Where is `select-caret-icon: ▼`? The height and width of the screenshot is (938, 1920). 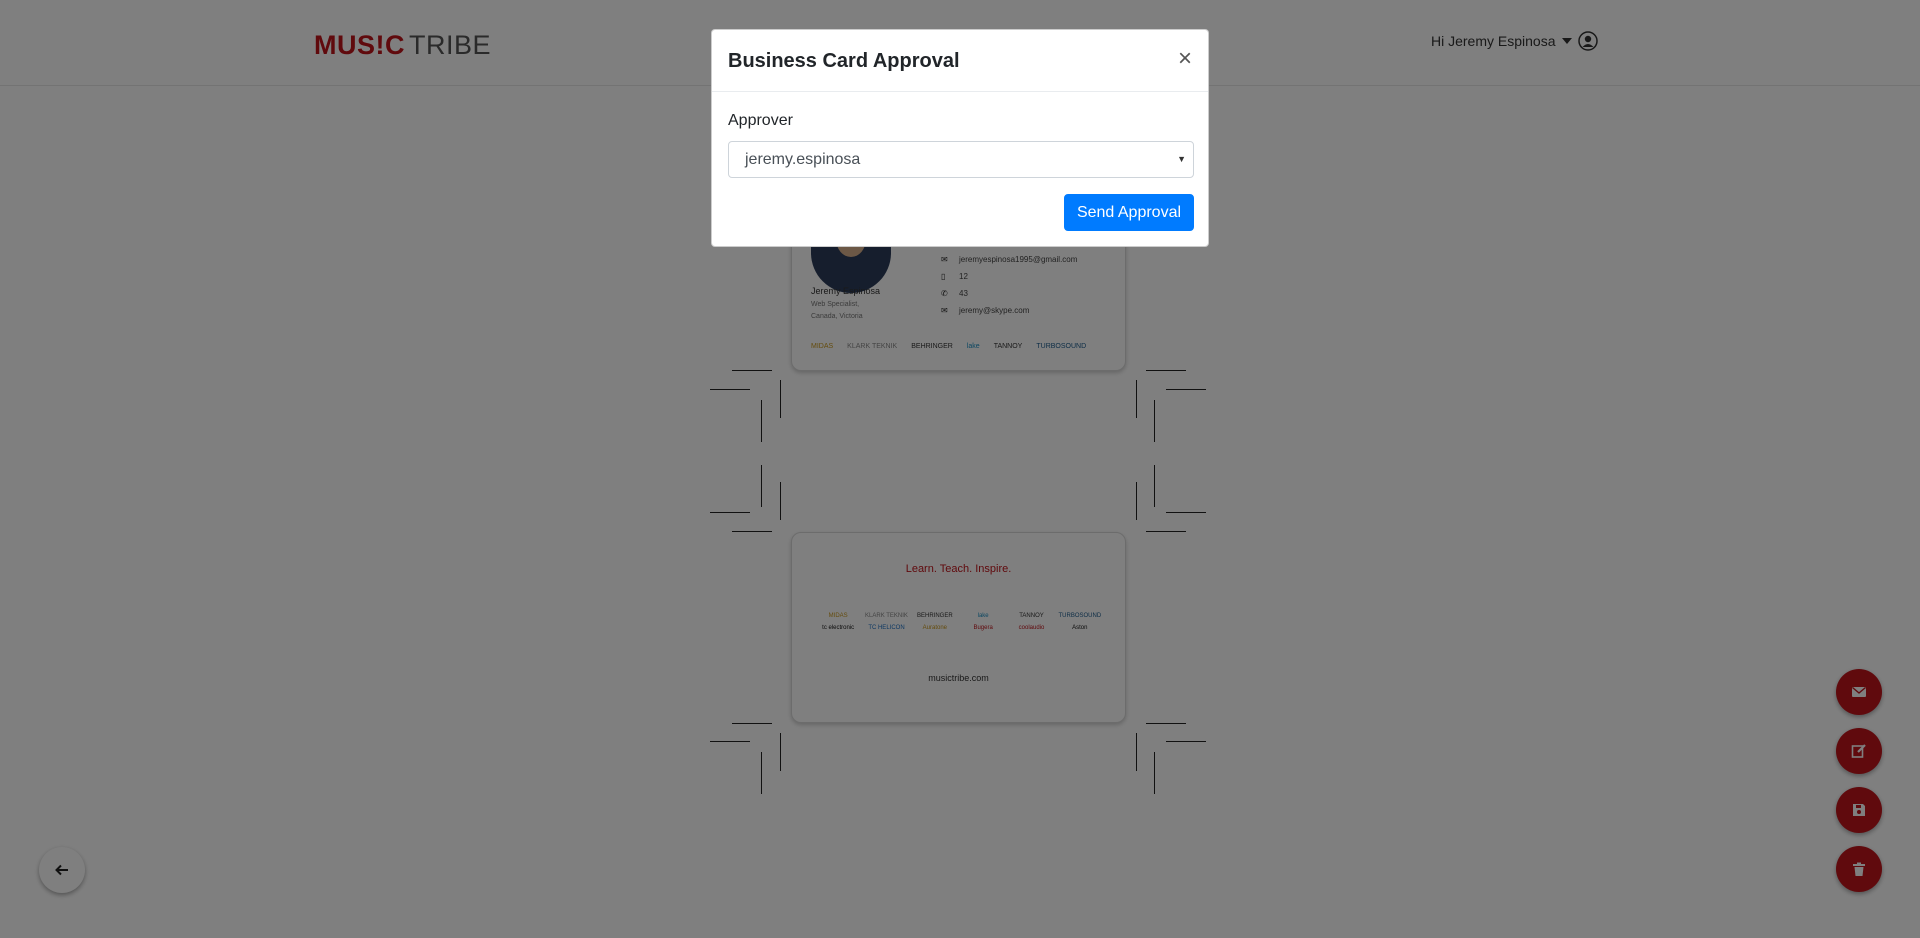 select-caret-icon: ▼ is located at coordinates (1181, 159).